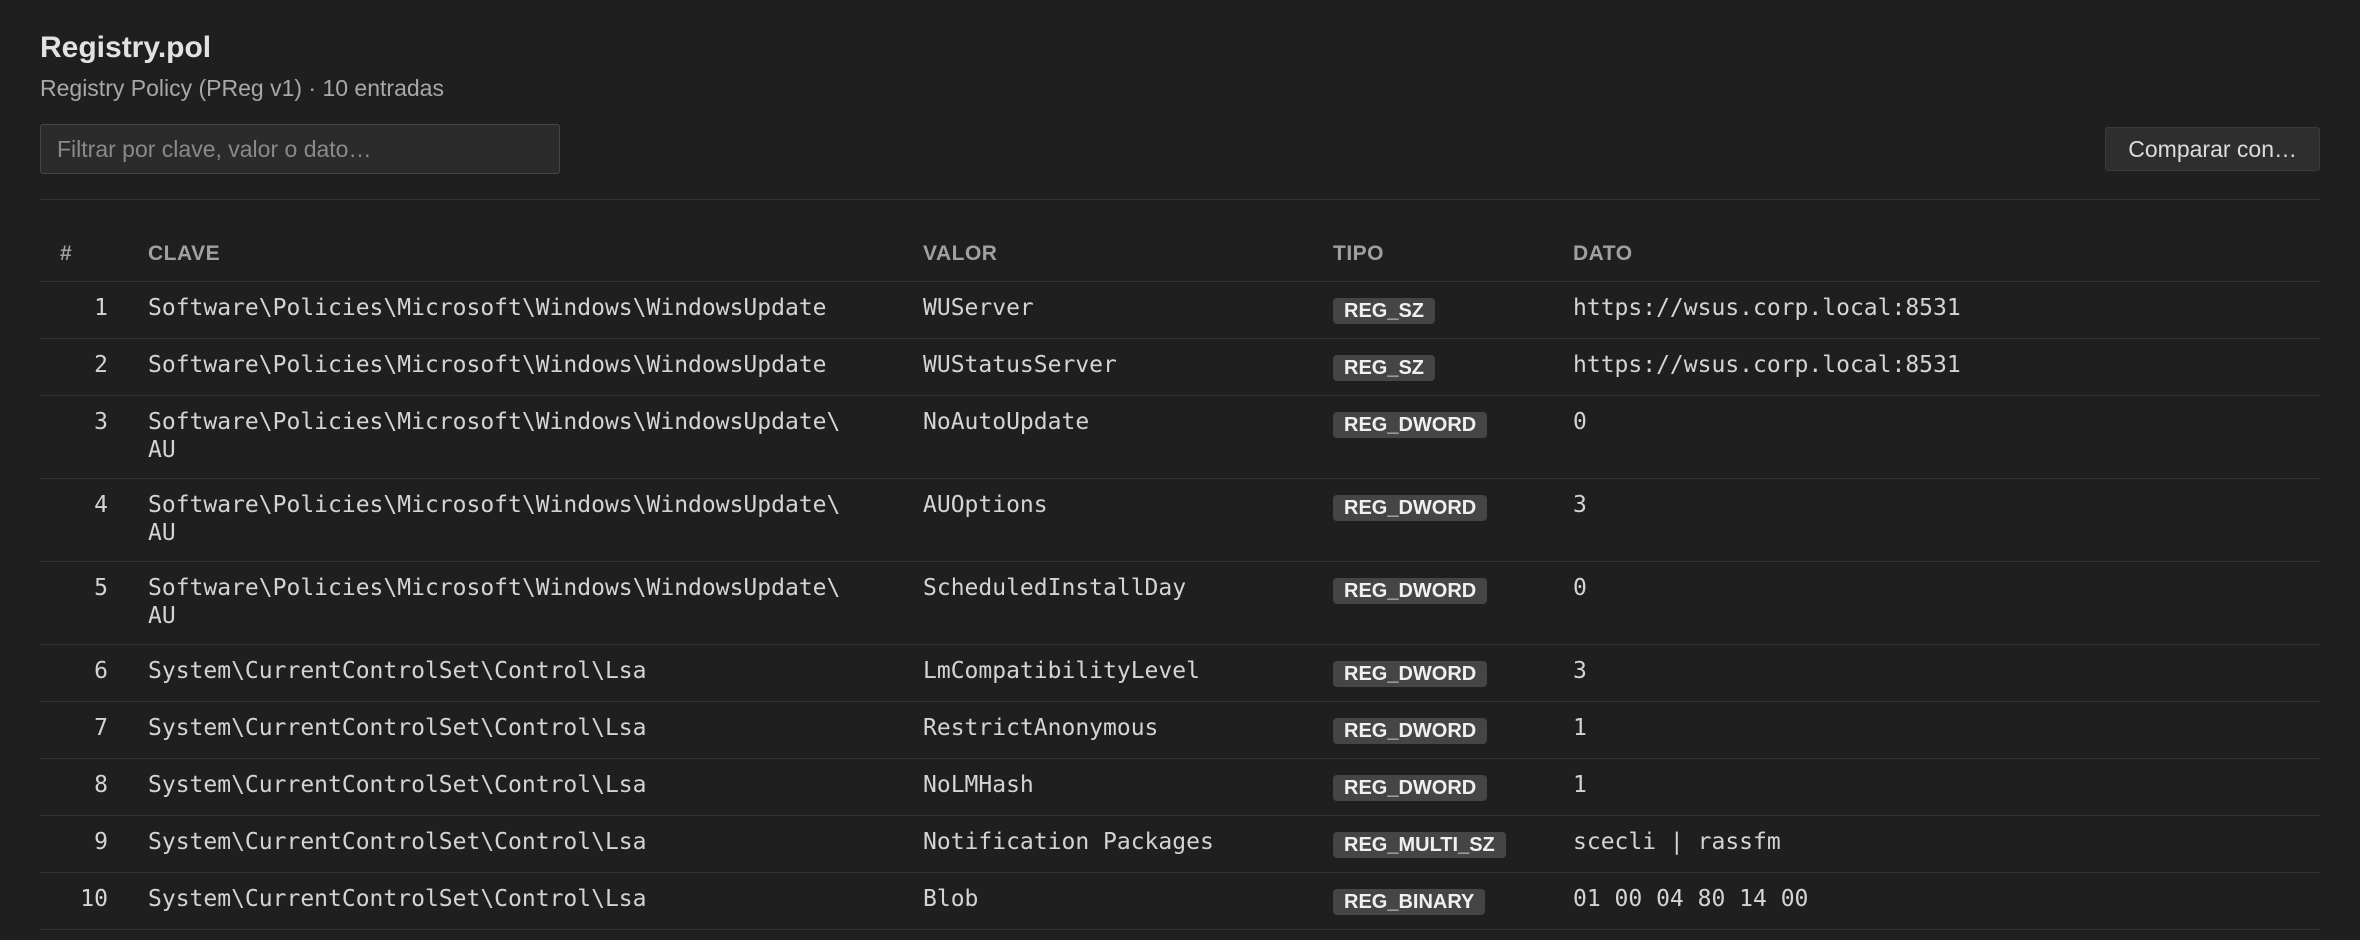 The height and width of the screenshot is (940, 2360). I want to click on column-header-type: TIPO, so click(1453, 254).